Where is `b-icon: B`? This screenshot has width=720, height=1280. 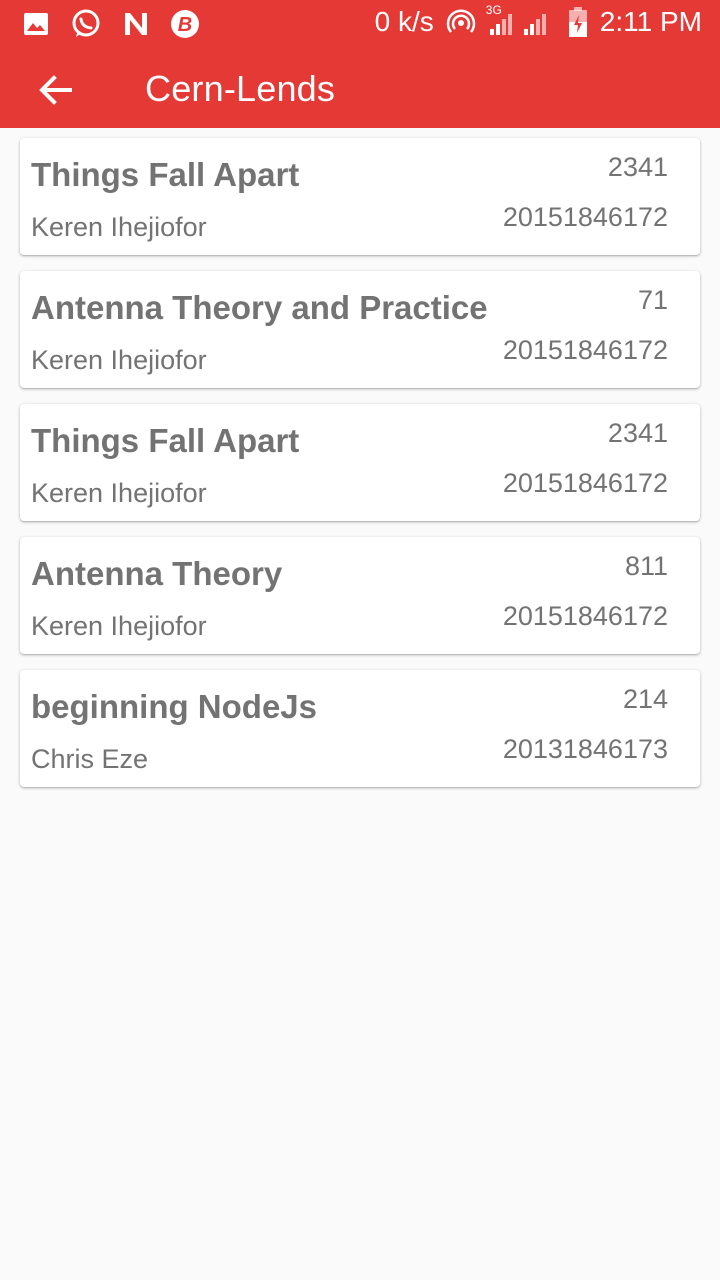
b-icon: B is located at coordinates (185, 24).